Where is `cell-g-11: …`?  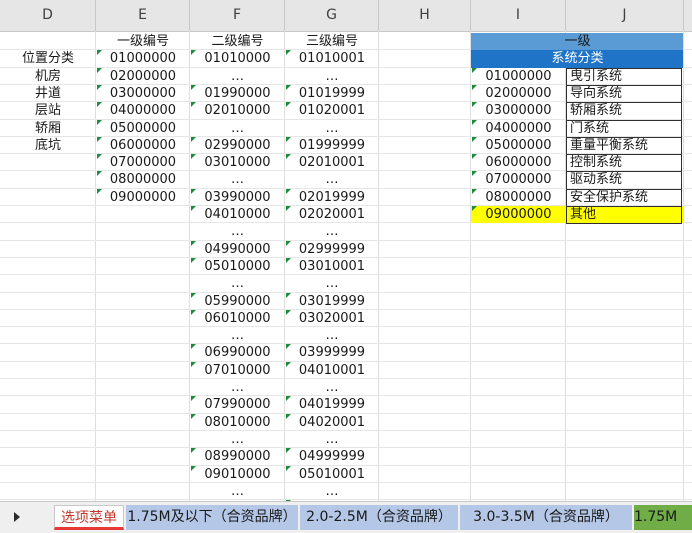
cell-g-11: … is located at coordinates (332, 231).